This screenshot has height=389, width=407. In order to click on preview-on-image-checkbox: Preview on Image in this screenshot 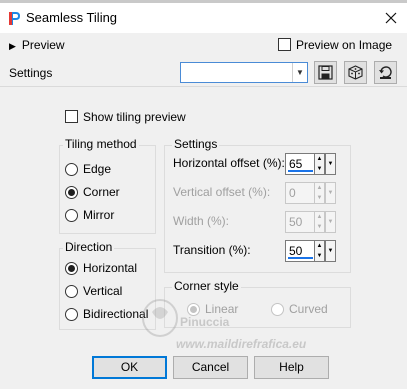, I will do `click(335, 45)`.